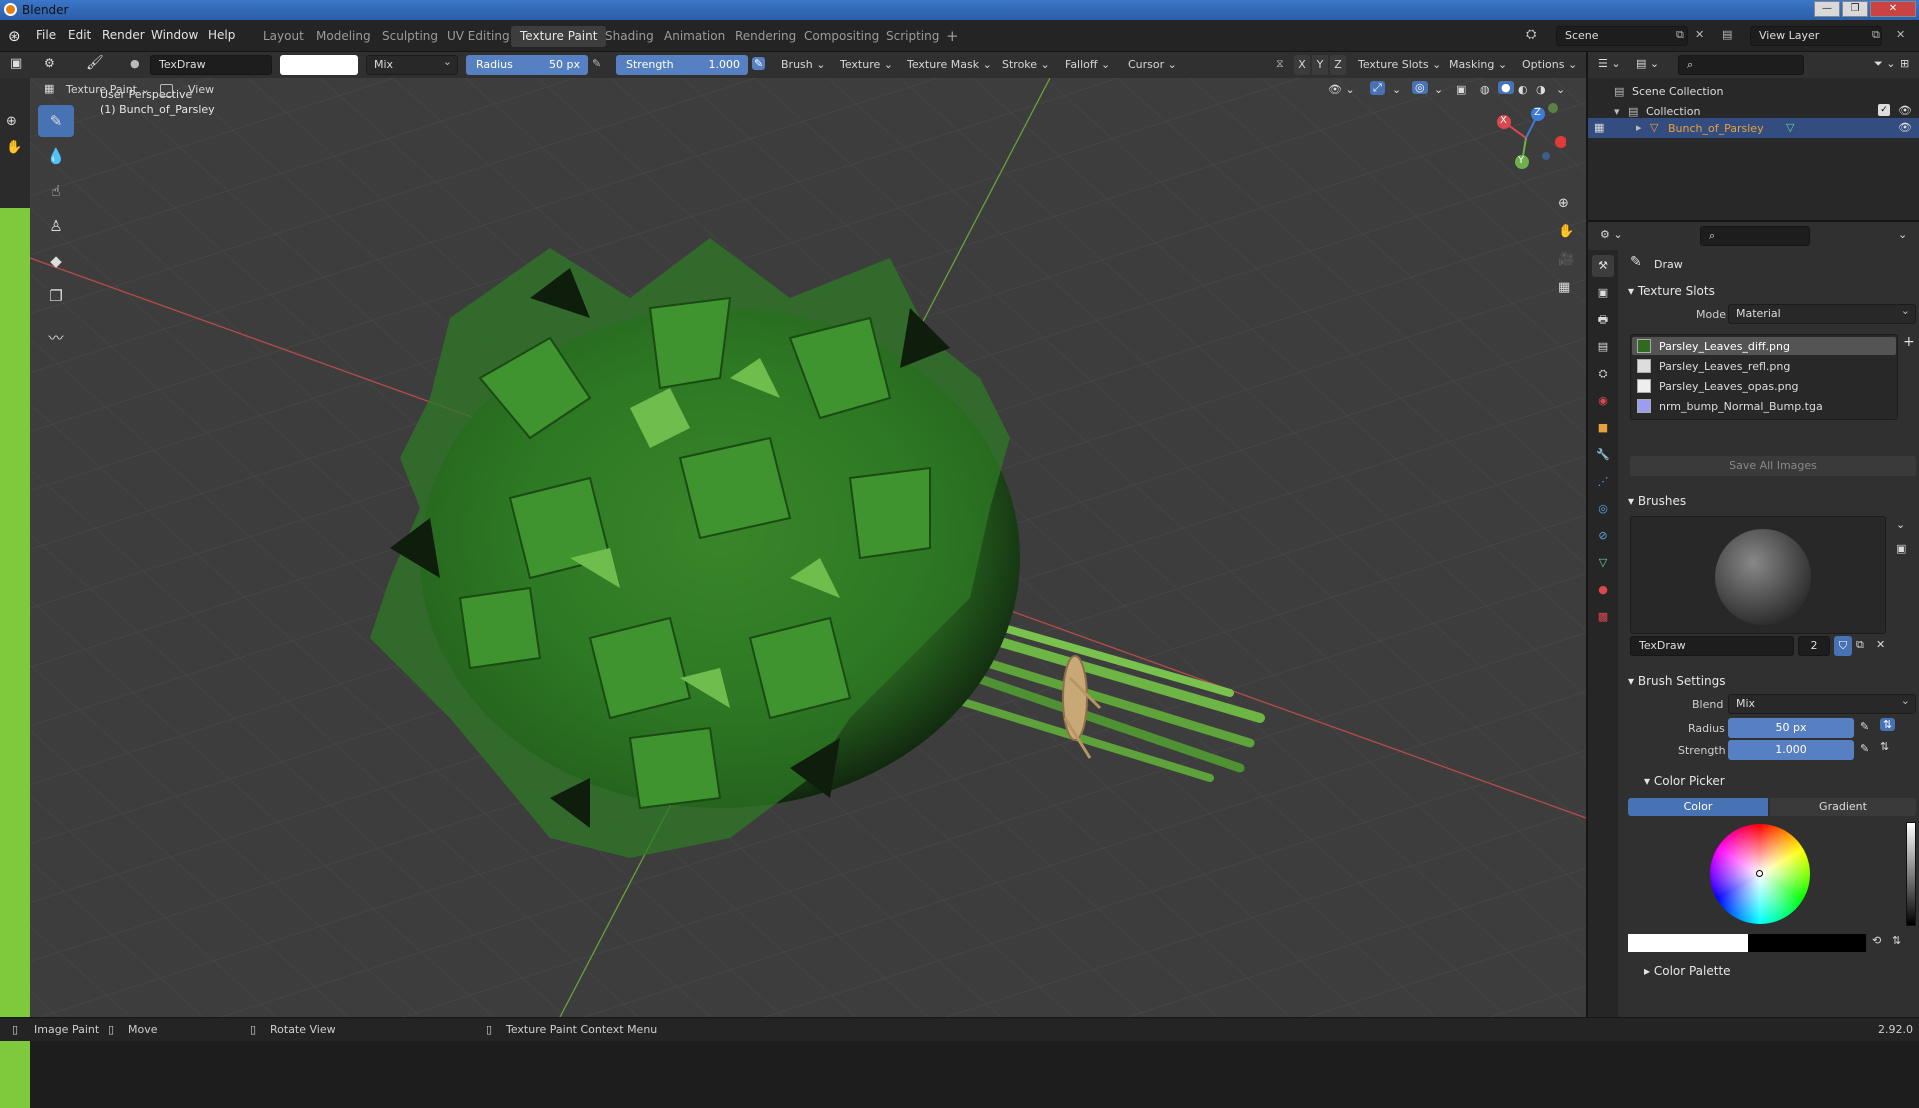 This screenshot has width=1919, height=1108. Describe the element at coordinates (1791, 728) in the screenshot. I see `radius-slider-props: 50 px` at that location.